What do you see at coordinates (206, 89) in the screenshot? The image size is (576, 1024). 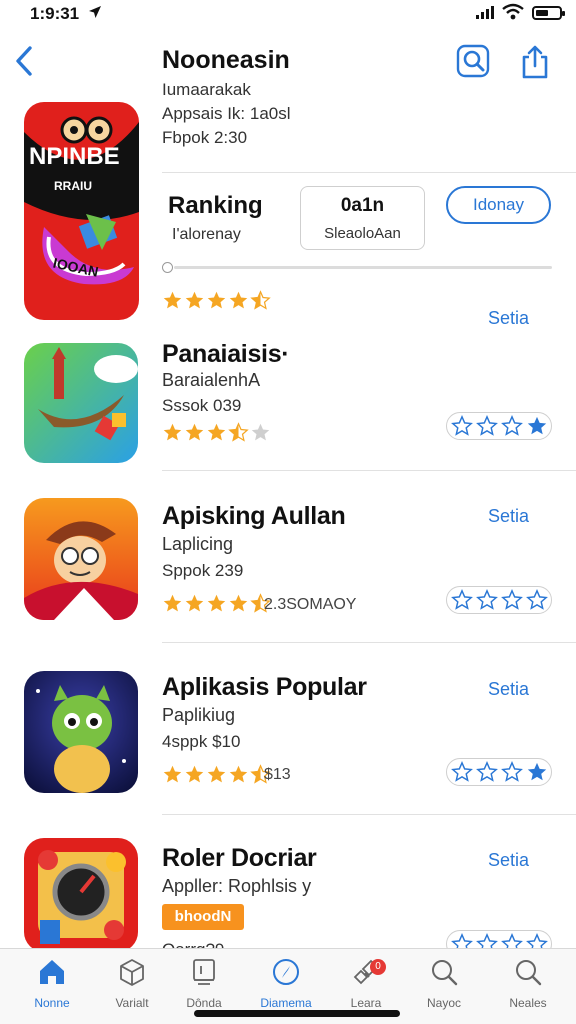 I see `header-line-1: Iumaarakak` at bounding box center [206, 89].